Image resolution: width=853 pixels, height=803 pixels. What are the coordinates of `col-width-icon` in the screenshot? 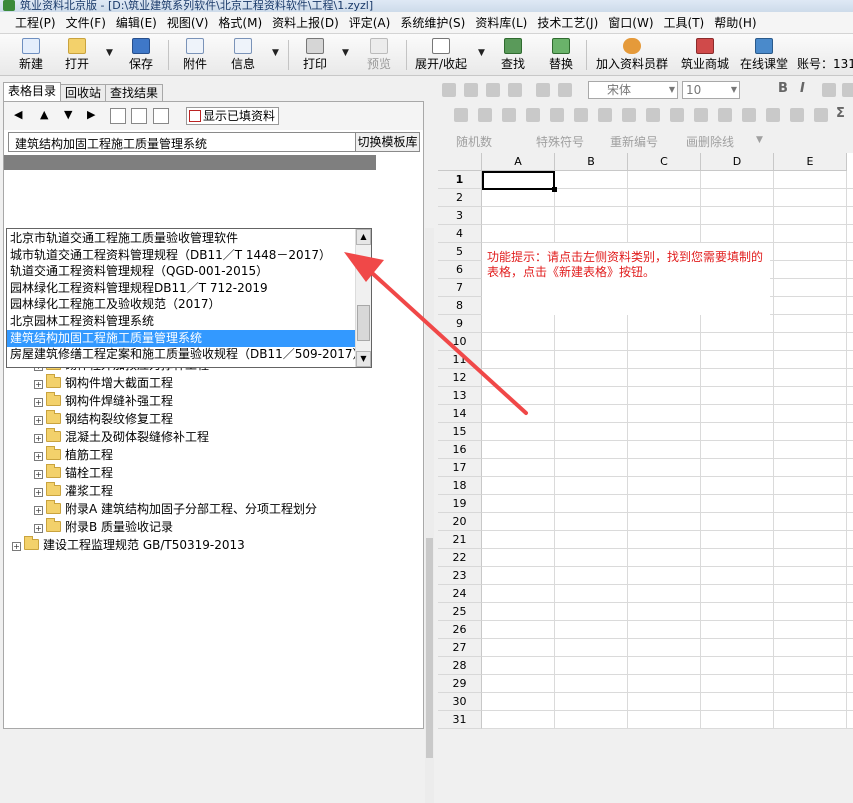 It's located at (581, 115).